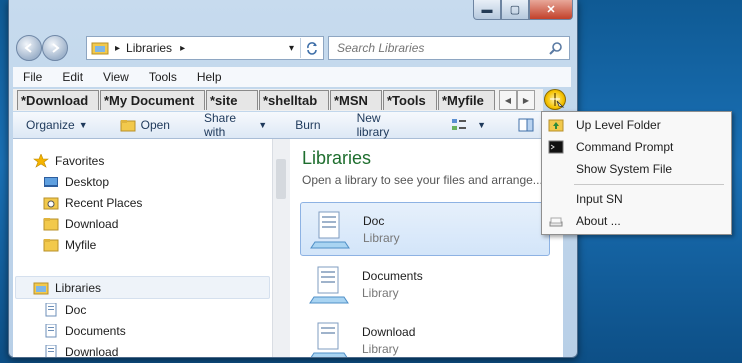 The image size is (742, 363). Describe the element at coordinates (292, 77) in the screenshot. I see `menu-bar: File Edit View Tools Help` at that location.